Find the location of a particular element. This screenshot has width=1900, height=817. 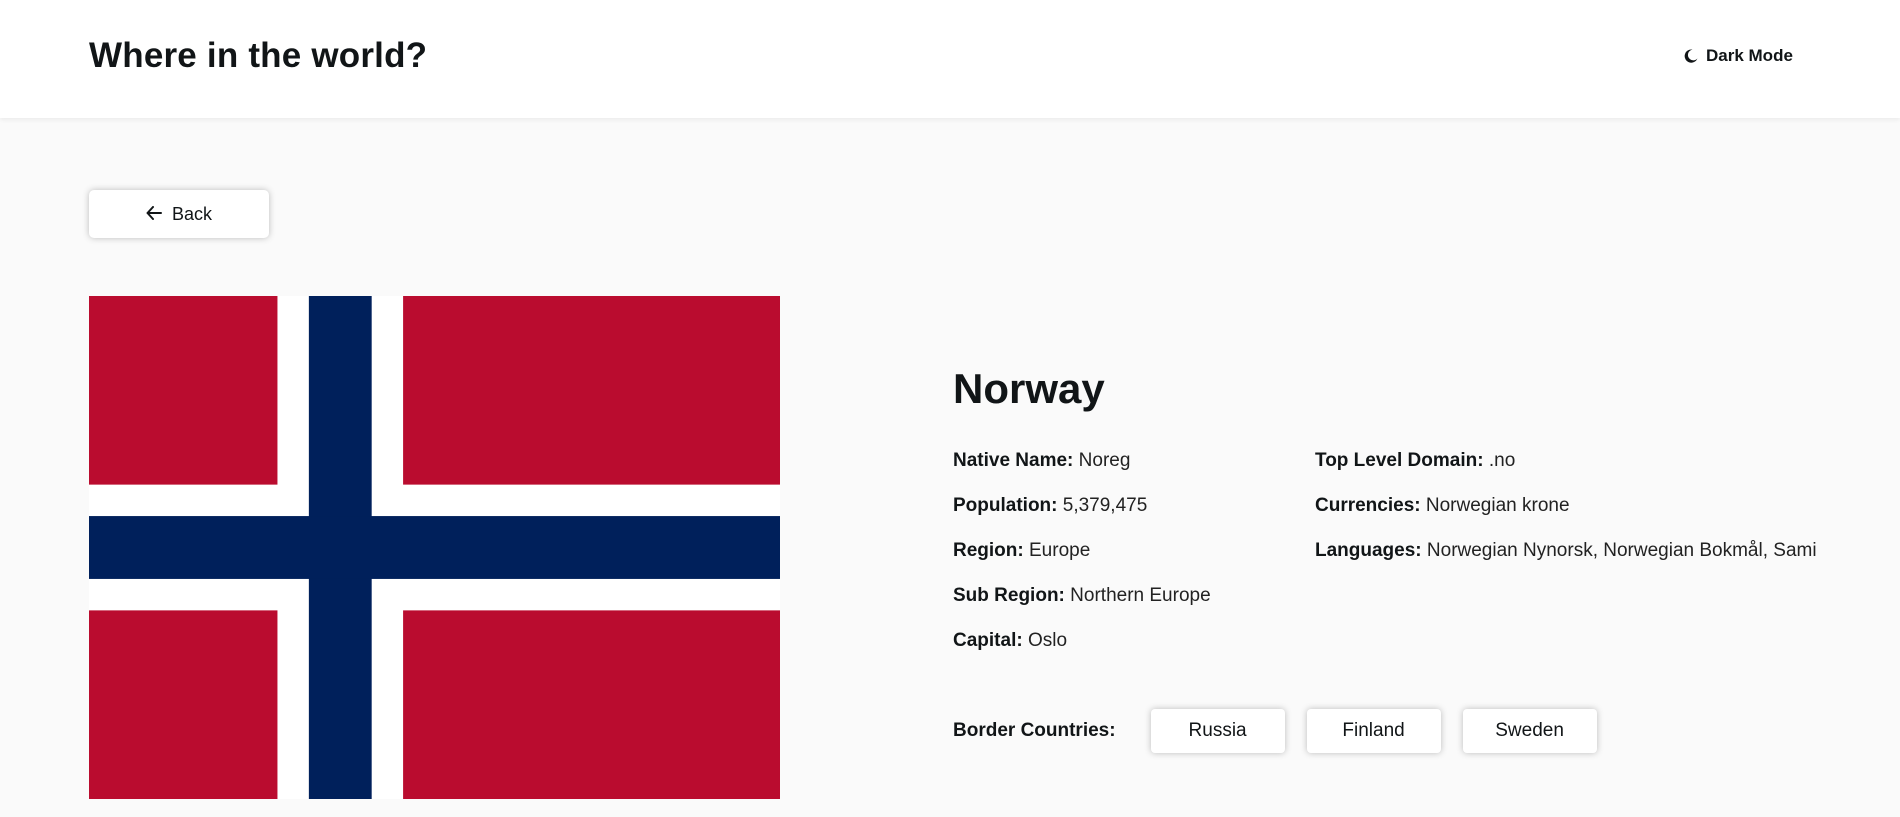

app-header: Where in the world? Dark Mode is located at coordinates (950, 59).